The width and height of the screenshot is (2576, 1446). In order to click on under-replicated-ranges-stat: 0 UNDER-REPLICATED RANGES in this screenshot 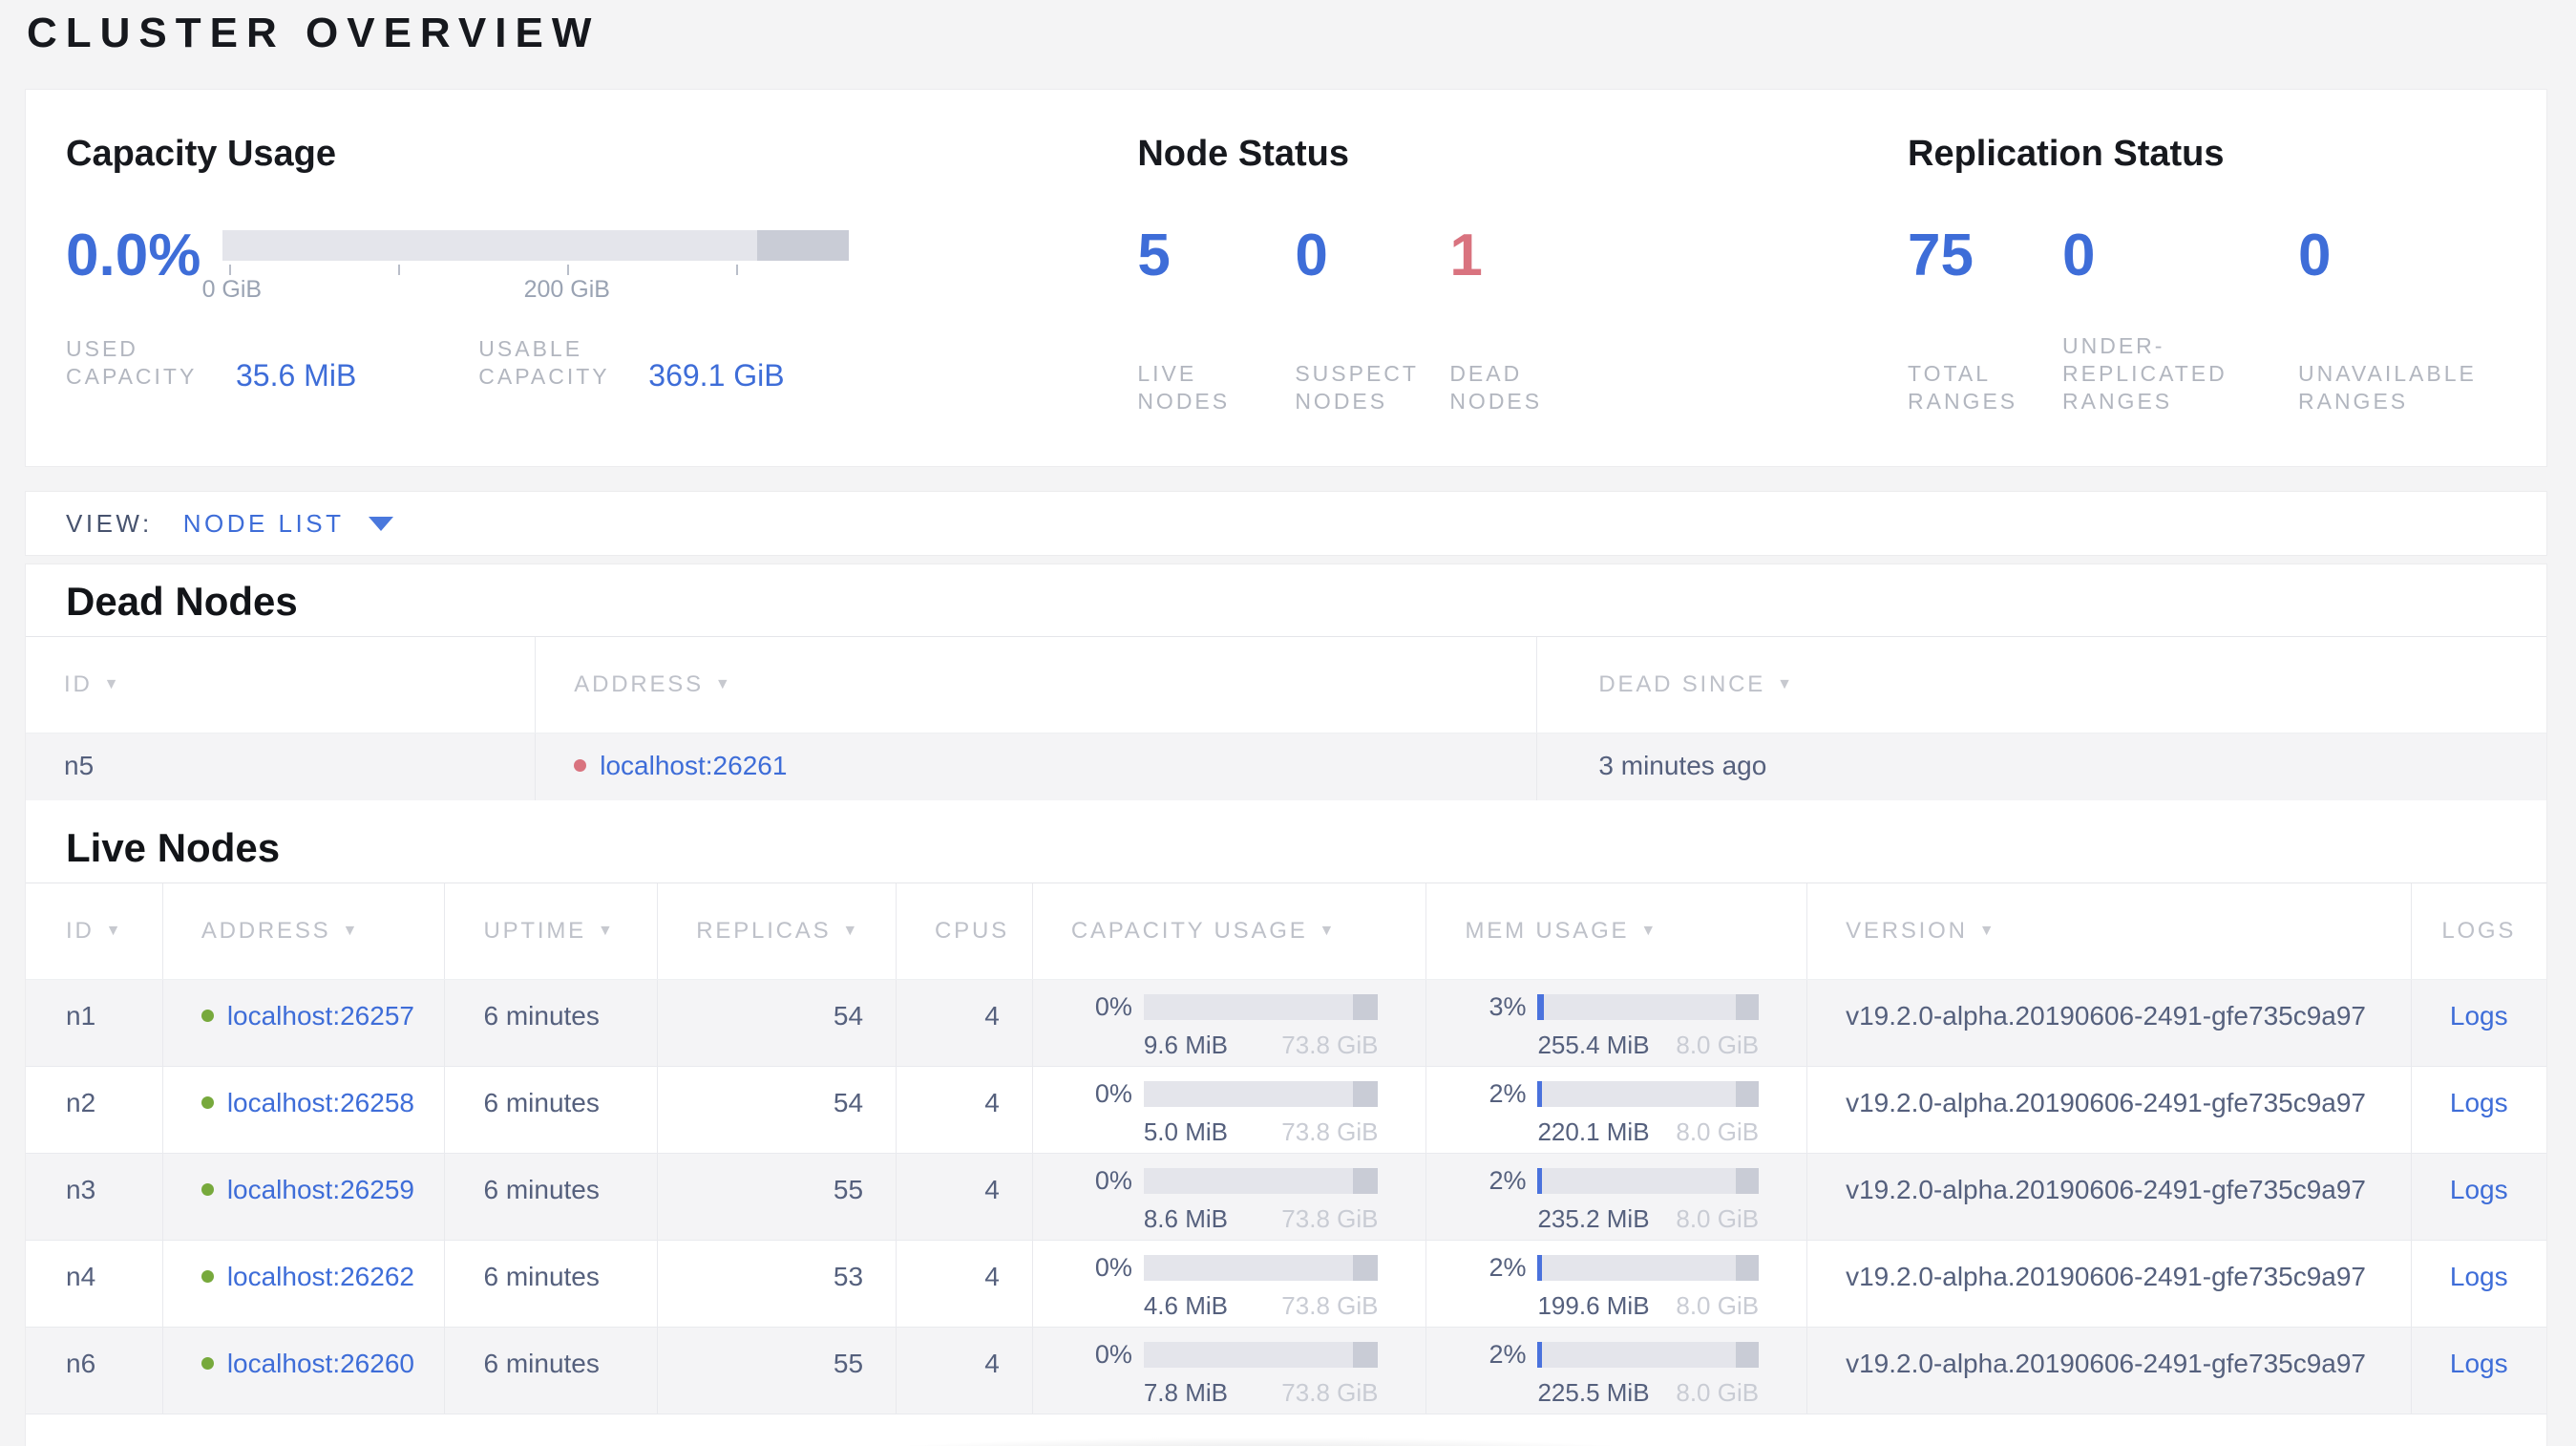, I will do `click(2180, 321)`.